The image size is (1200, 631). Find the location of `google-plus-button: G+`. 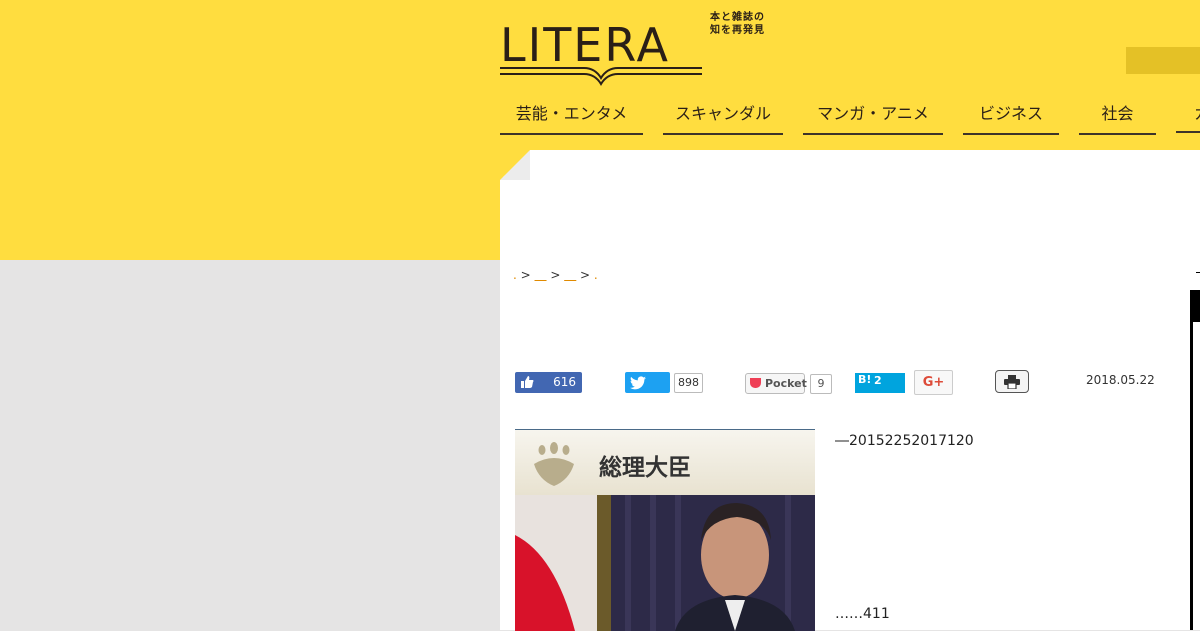

google-plus-button: G+ is located at coordinates (933, 382).